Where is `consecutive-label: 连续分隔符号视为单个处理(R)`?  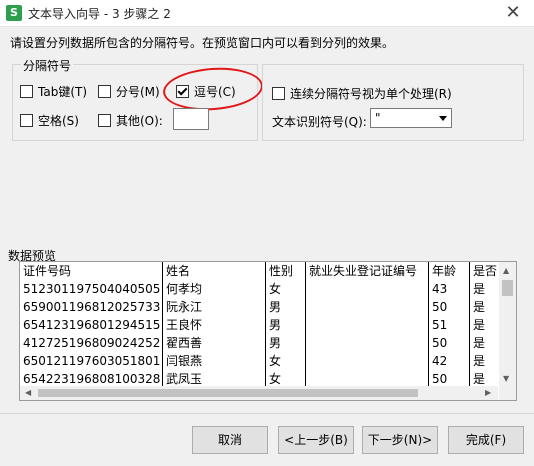
consecutive-label: 连续分隔符号视为单个处理(R) is located at coordinates (371, 94).